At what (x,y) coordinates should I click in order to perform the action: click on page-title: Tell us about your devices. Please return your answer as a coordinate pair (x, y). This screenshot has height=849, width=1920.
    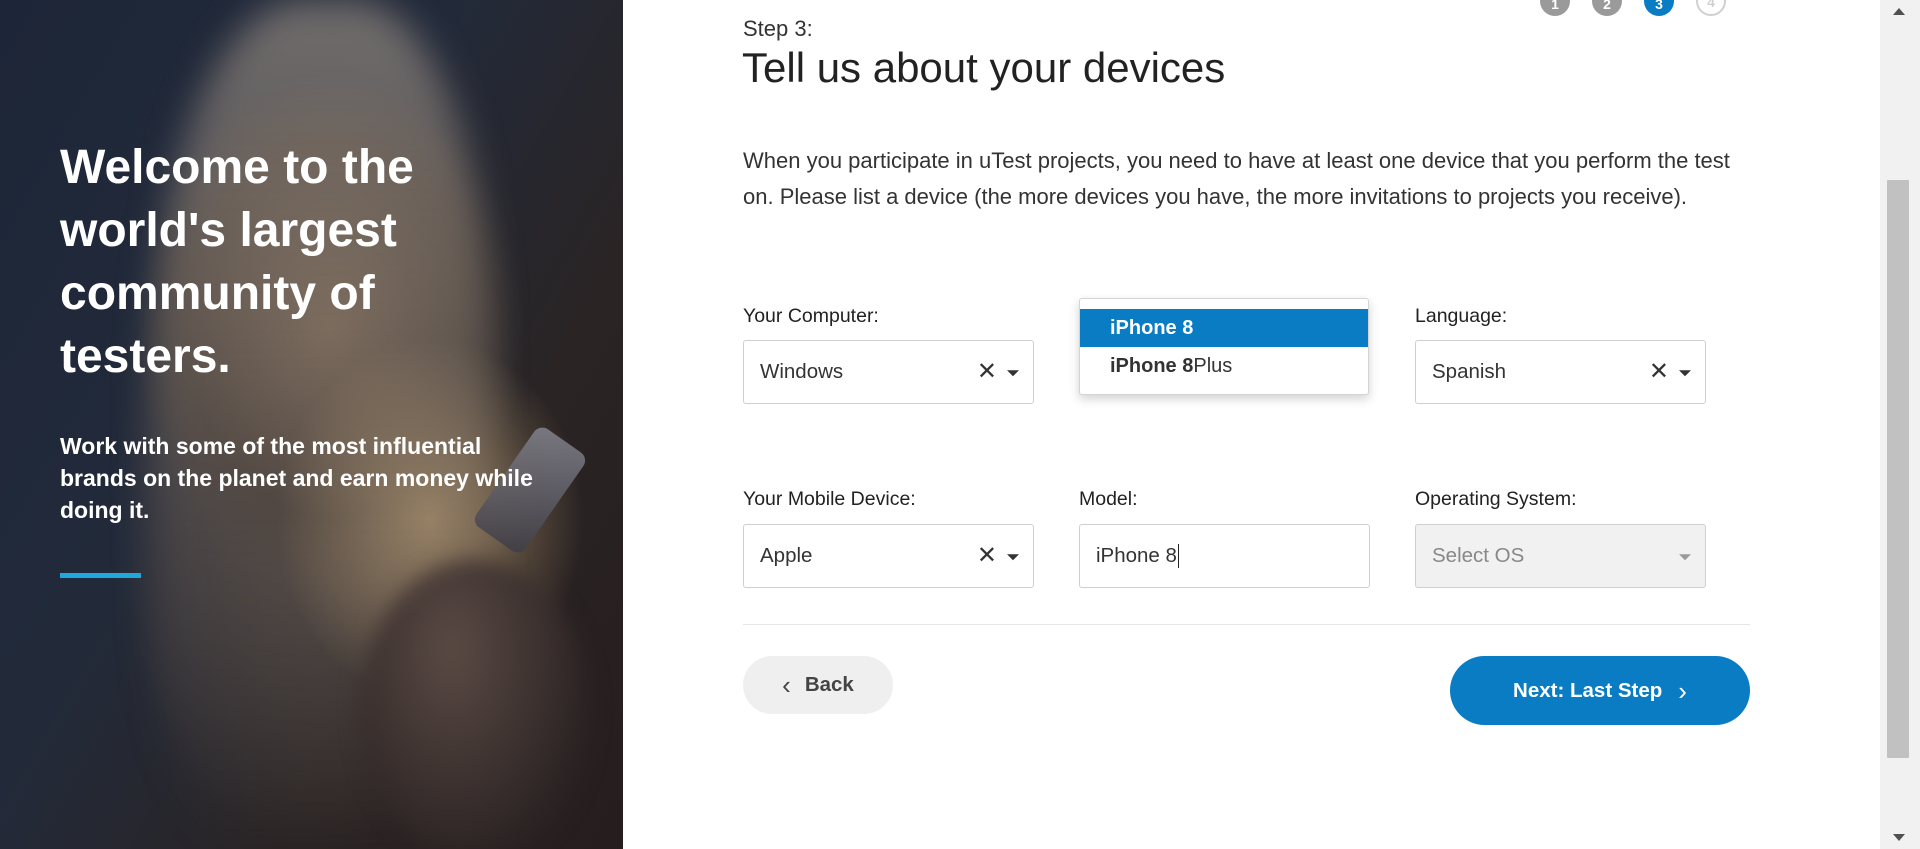
    Looking at the image, I should click on (984, 67).